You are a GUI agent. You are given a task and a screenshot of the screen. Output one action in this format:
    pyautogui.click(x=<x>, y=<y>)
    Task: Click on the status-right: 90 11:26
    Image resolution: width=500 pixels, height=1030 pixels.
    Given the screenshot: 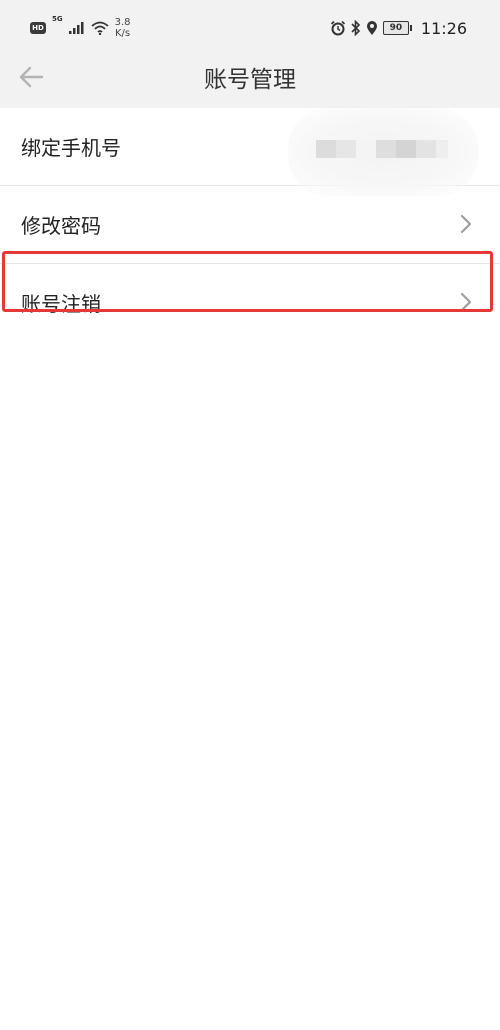 What is the action you would take?
    pyautogui.click(x=398, y=28)
    